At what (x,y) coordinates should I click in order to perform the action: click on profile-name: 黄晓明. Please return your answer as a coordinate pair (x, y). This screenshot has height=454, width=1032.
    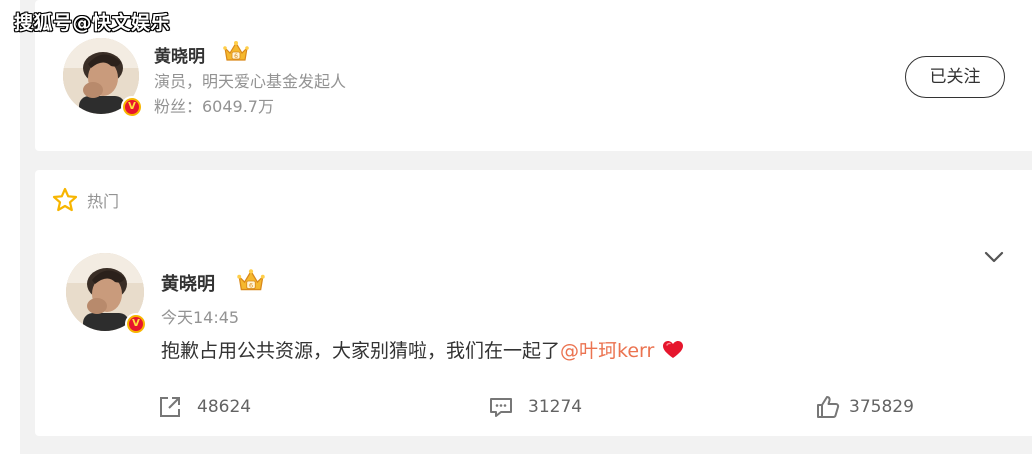
    Looking at the image, I should click on (179, 54).